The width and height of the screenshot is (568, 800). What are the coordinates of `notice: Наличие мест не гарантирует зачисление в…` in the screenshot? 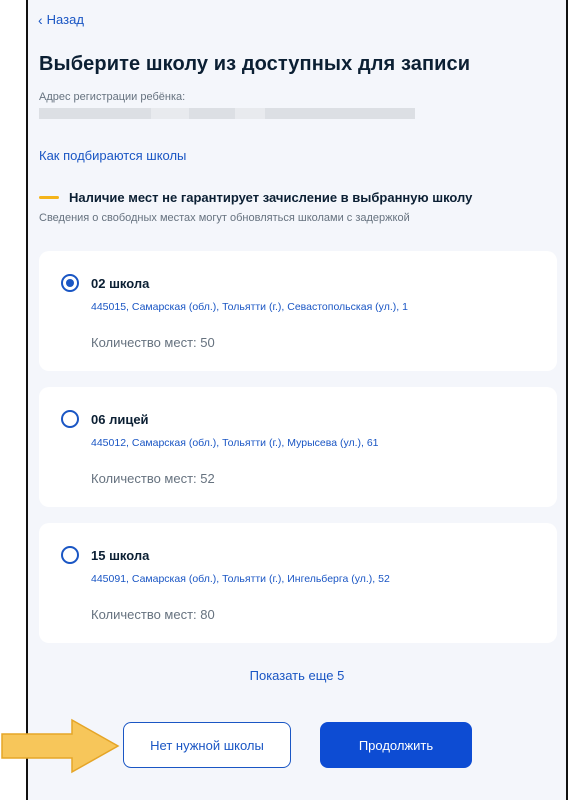 It's located at (255, 197).